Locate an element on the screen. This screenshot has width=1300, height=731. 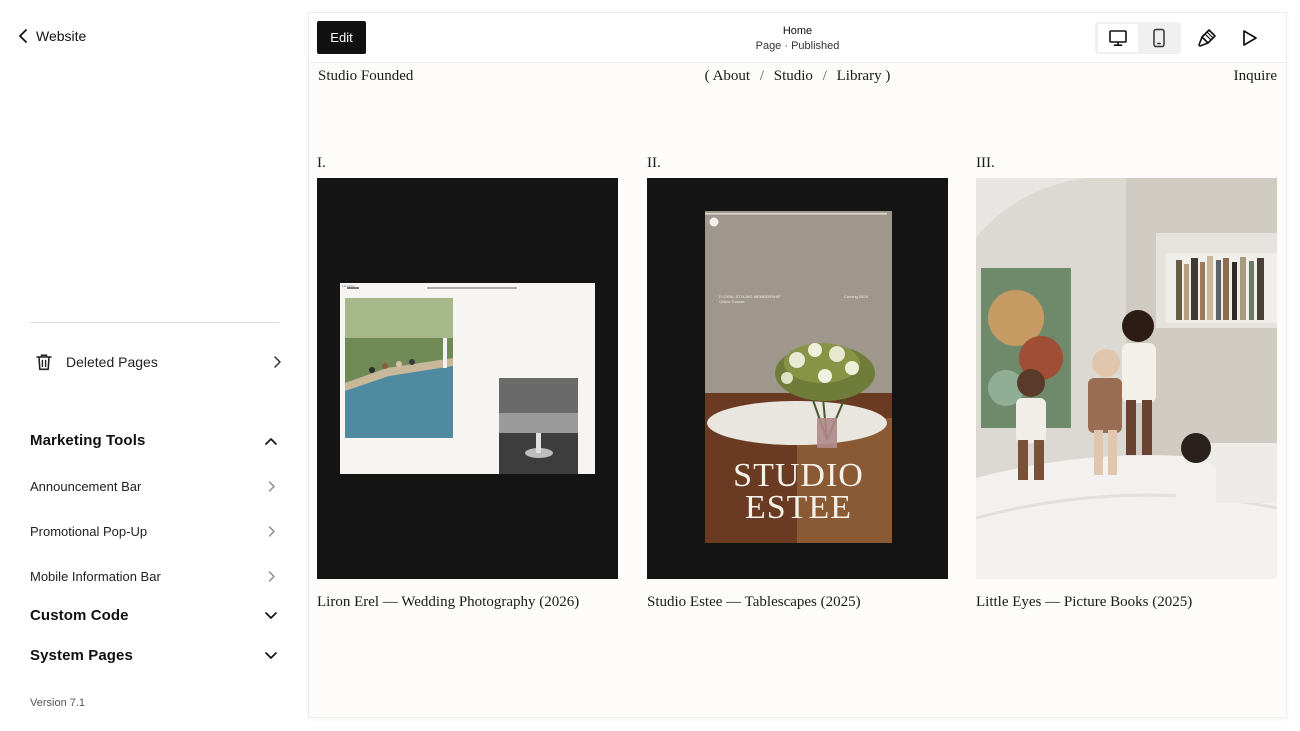
nav-open-paren: ( is located at coordinates (707, 76).